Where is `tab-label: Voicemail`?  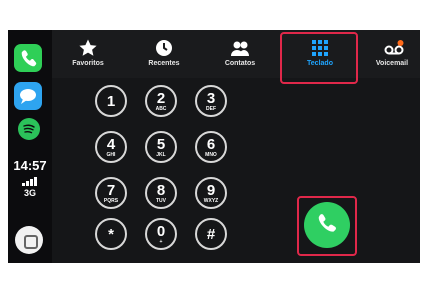
tab-label: Voicemail is located at coordinates (392, 63).